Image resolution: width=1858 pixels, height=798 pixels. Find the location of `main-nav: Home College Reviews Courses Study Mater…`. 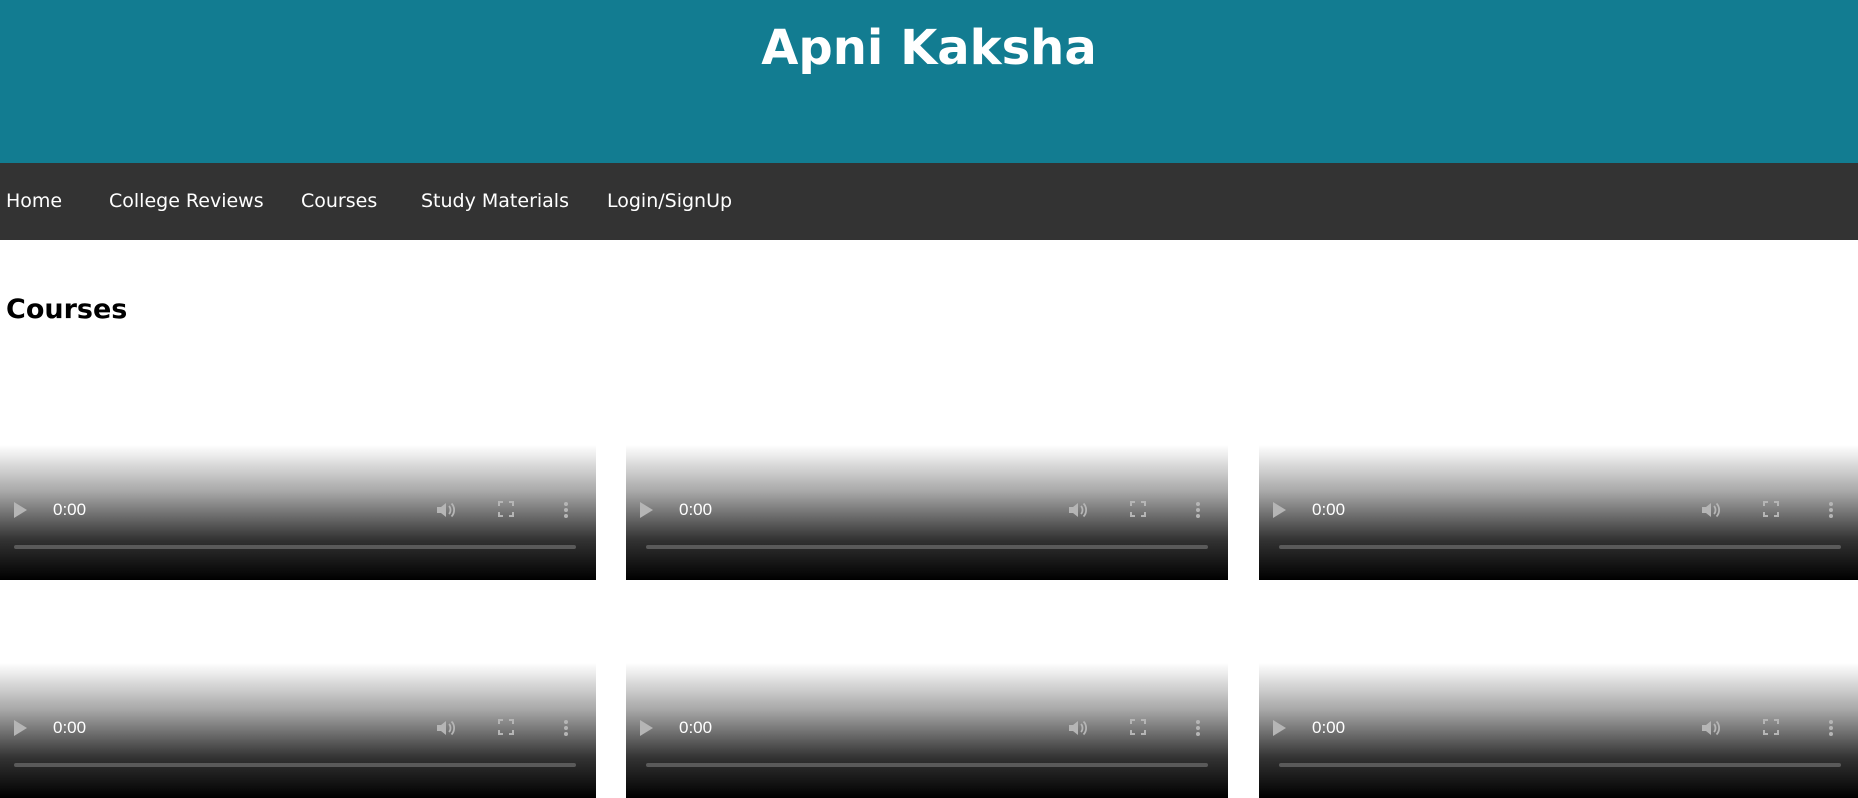

main-nav: Home College Reviews Courses Study Mater… is located at coordinates (929, 201).